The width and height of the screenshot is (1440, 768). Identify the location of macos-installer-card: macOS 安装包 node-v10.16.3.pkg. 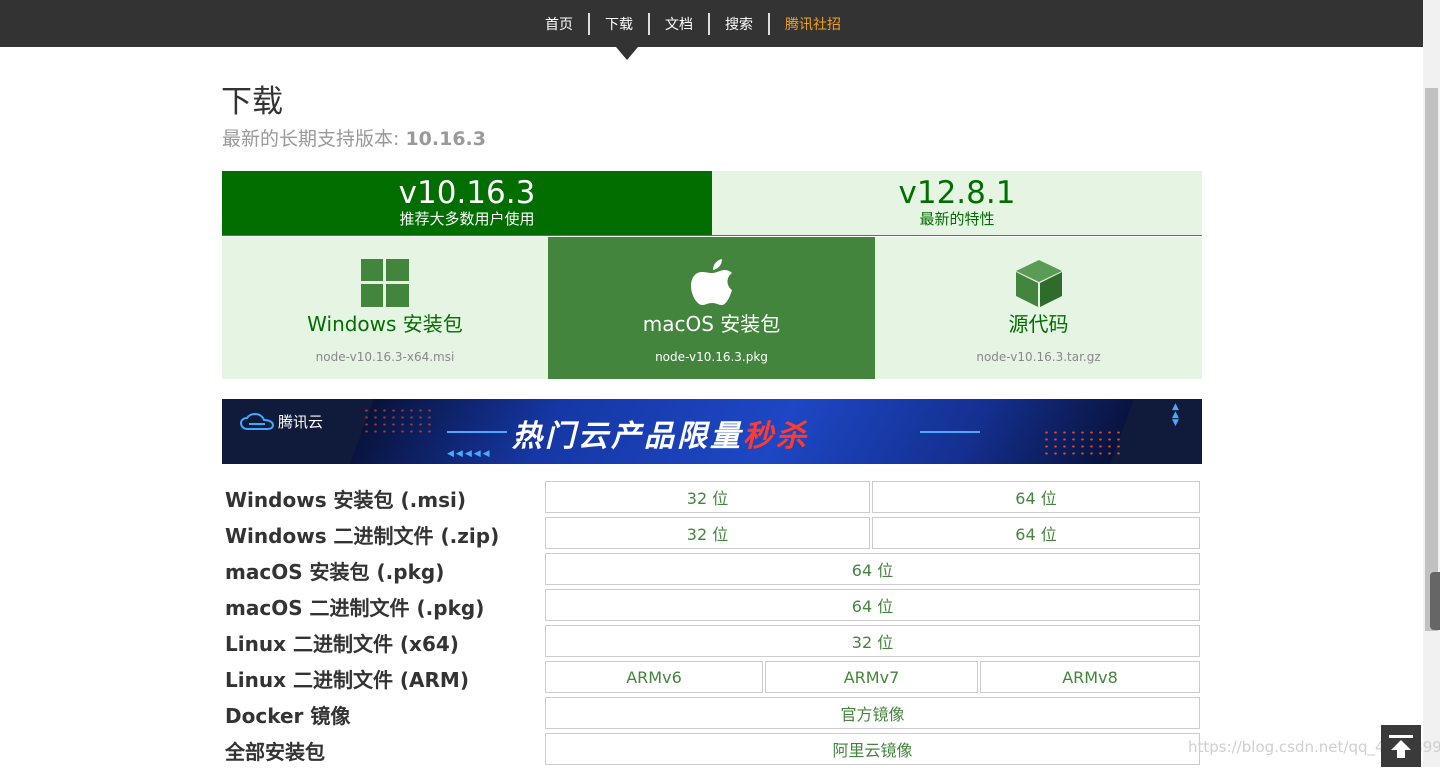
(711, 308).